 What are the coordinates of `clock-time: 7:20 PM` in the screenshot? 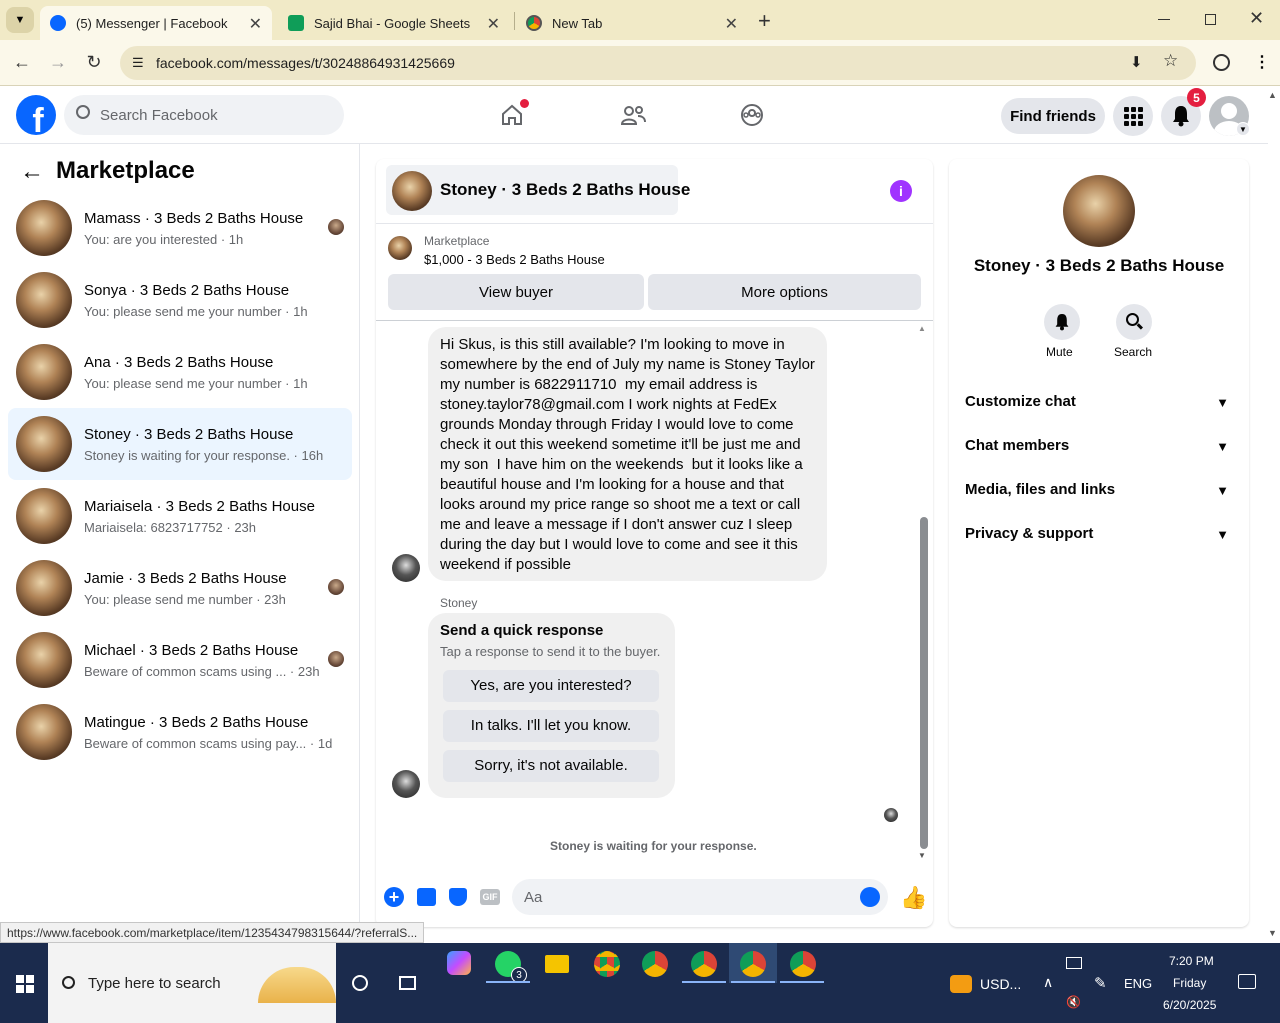 It's located at (1191, 961).